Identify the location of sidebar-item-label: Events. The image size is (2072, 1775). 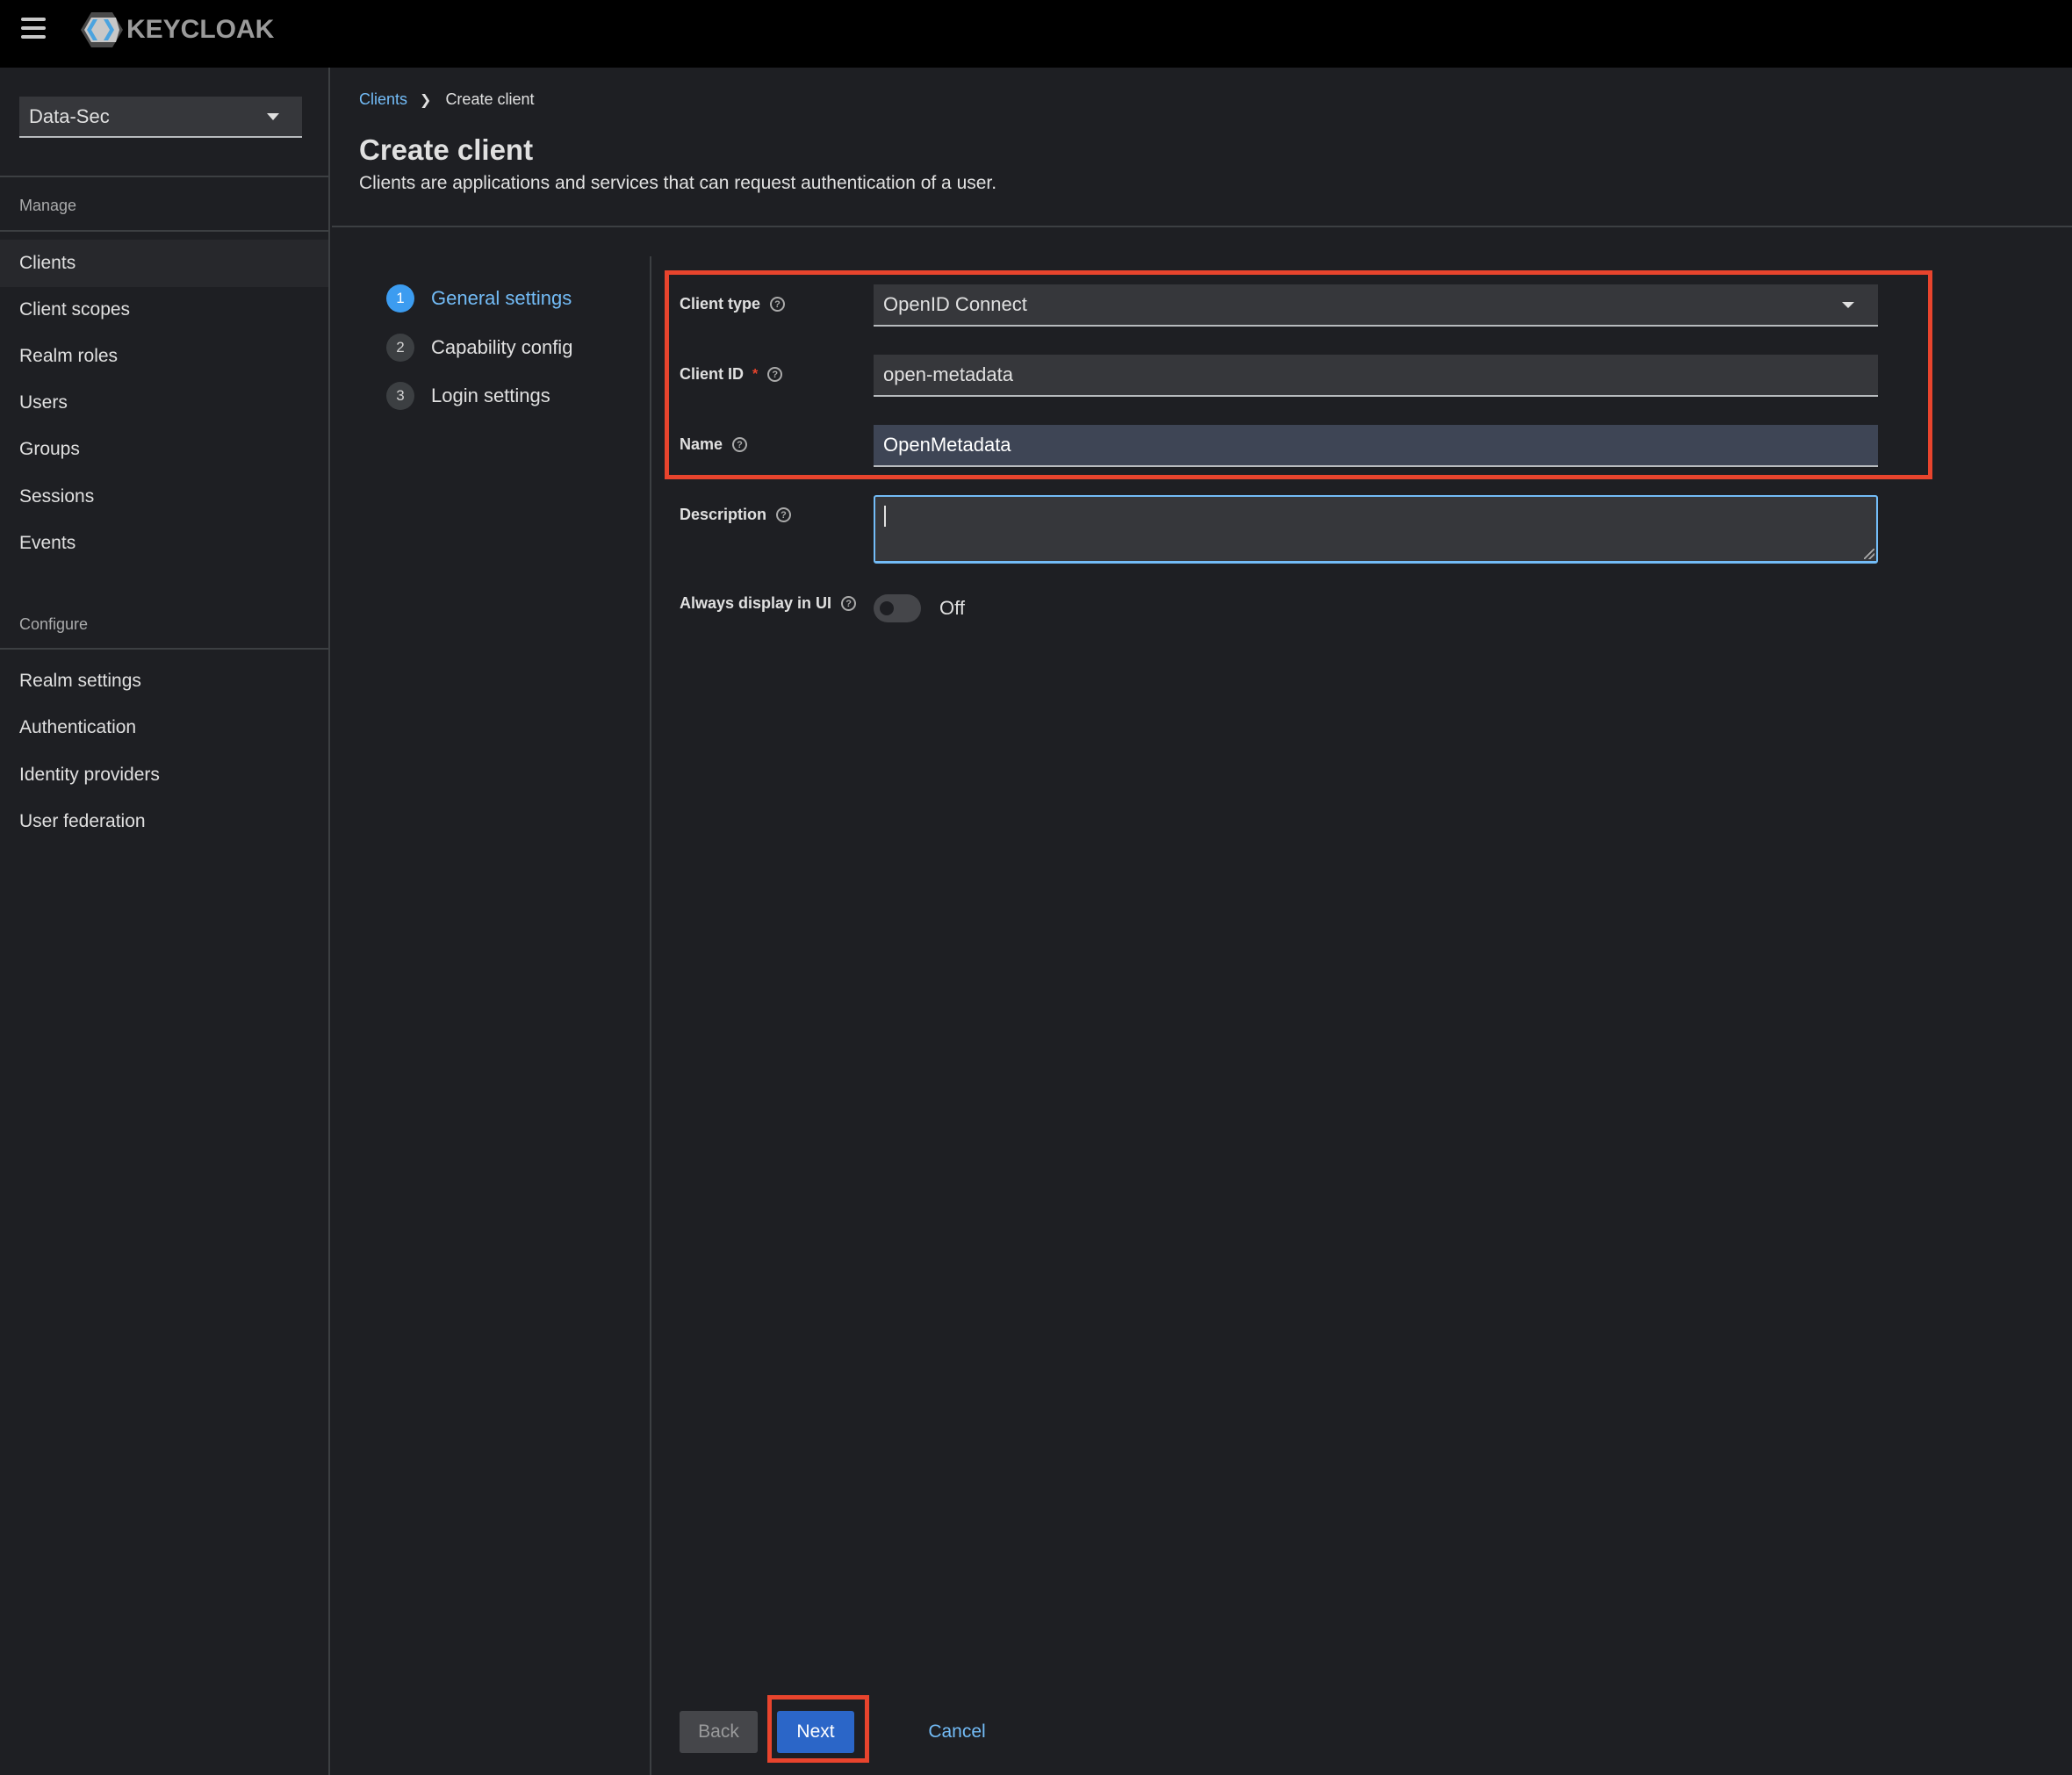
(47, 543).